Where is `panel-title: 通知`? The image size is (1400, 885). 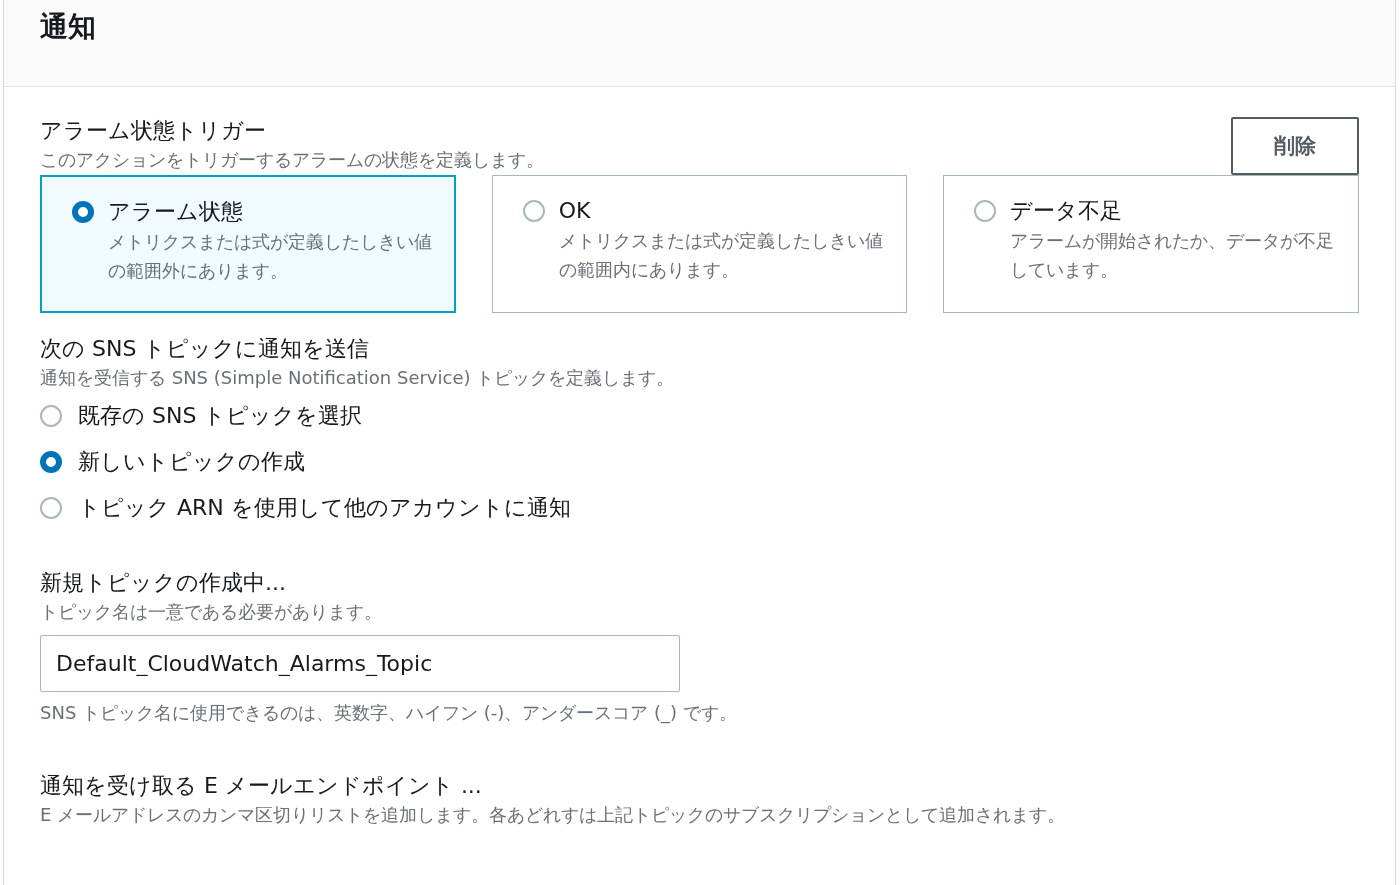
panel-title: 通知 is located at coordinates (68, 27).